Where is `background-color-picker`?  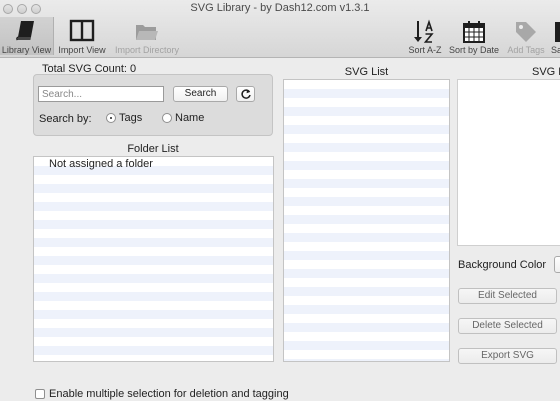
background-color-picker is located at coordinates (557, 264).